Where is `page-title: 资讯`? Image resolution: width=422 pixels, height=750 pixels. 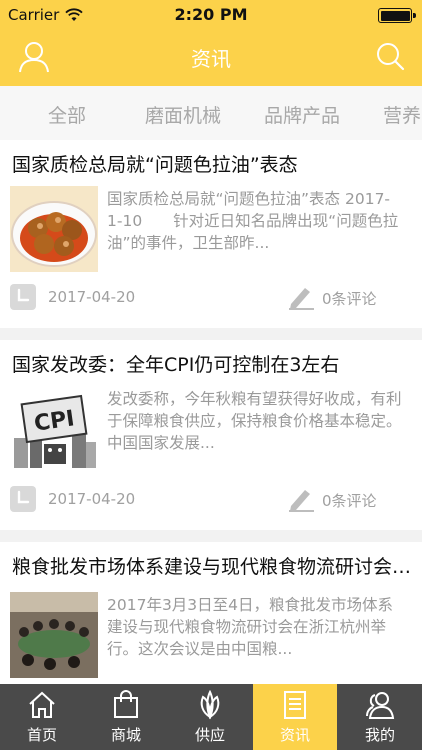
page-title: 资讯 is located at coordinates (211, 59).